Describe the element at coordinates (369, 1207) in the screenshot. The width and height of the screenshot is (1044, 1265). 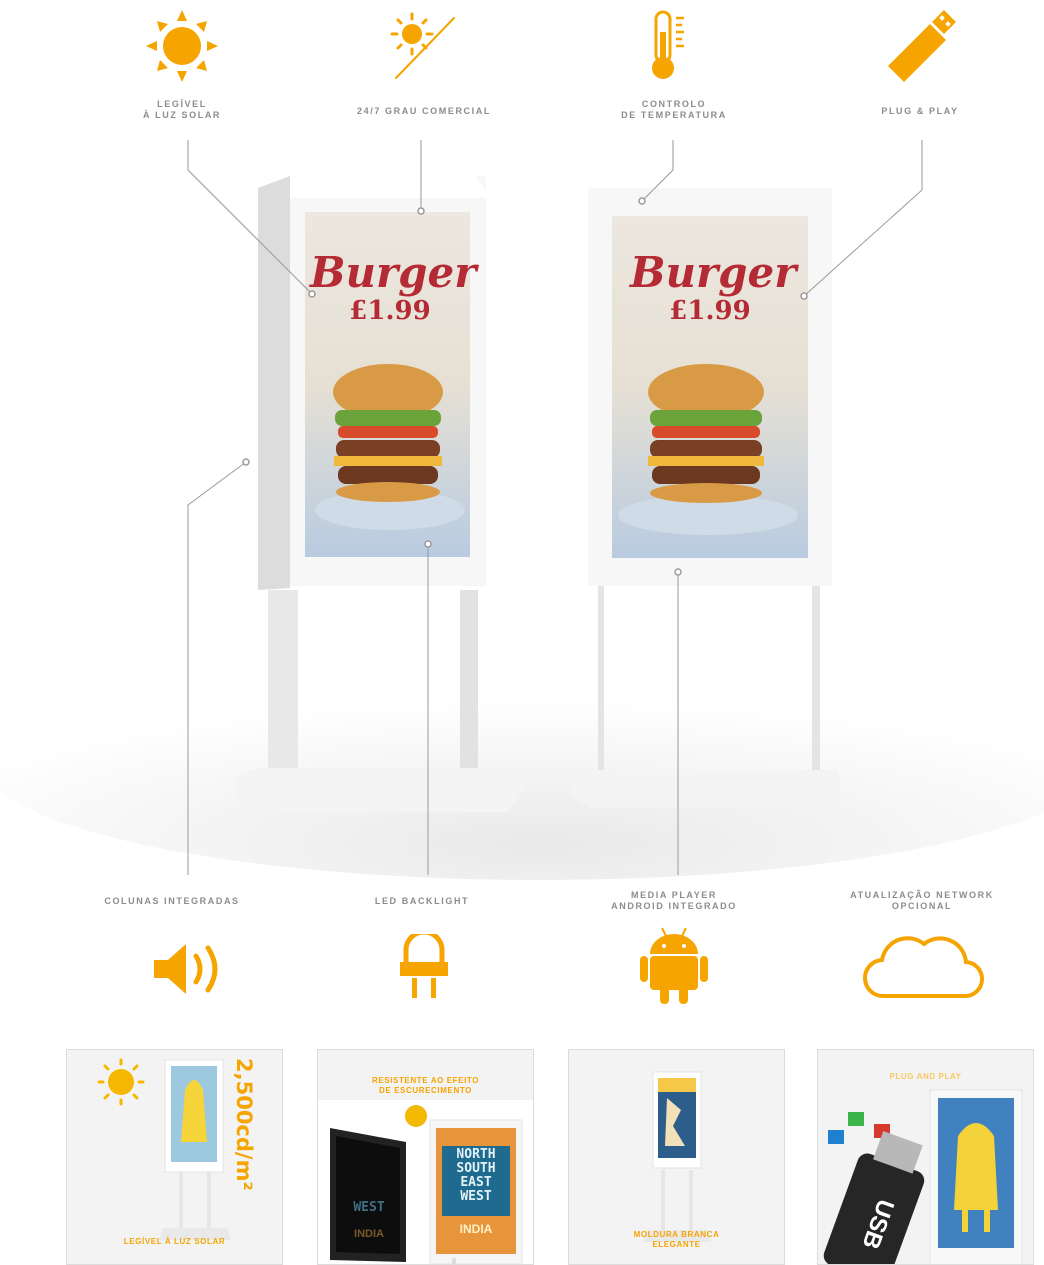
I see `poster-text-dark: WEST` at that location.